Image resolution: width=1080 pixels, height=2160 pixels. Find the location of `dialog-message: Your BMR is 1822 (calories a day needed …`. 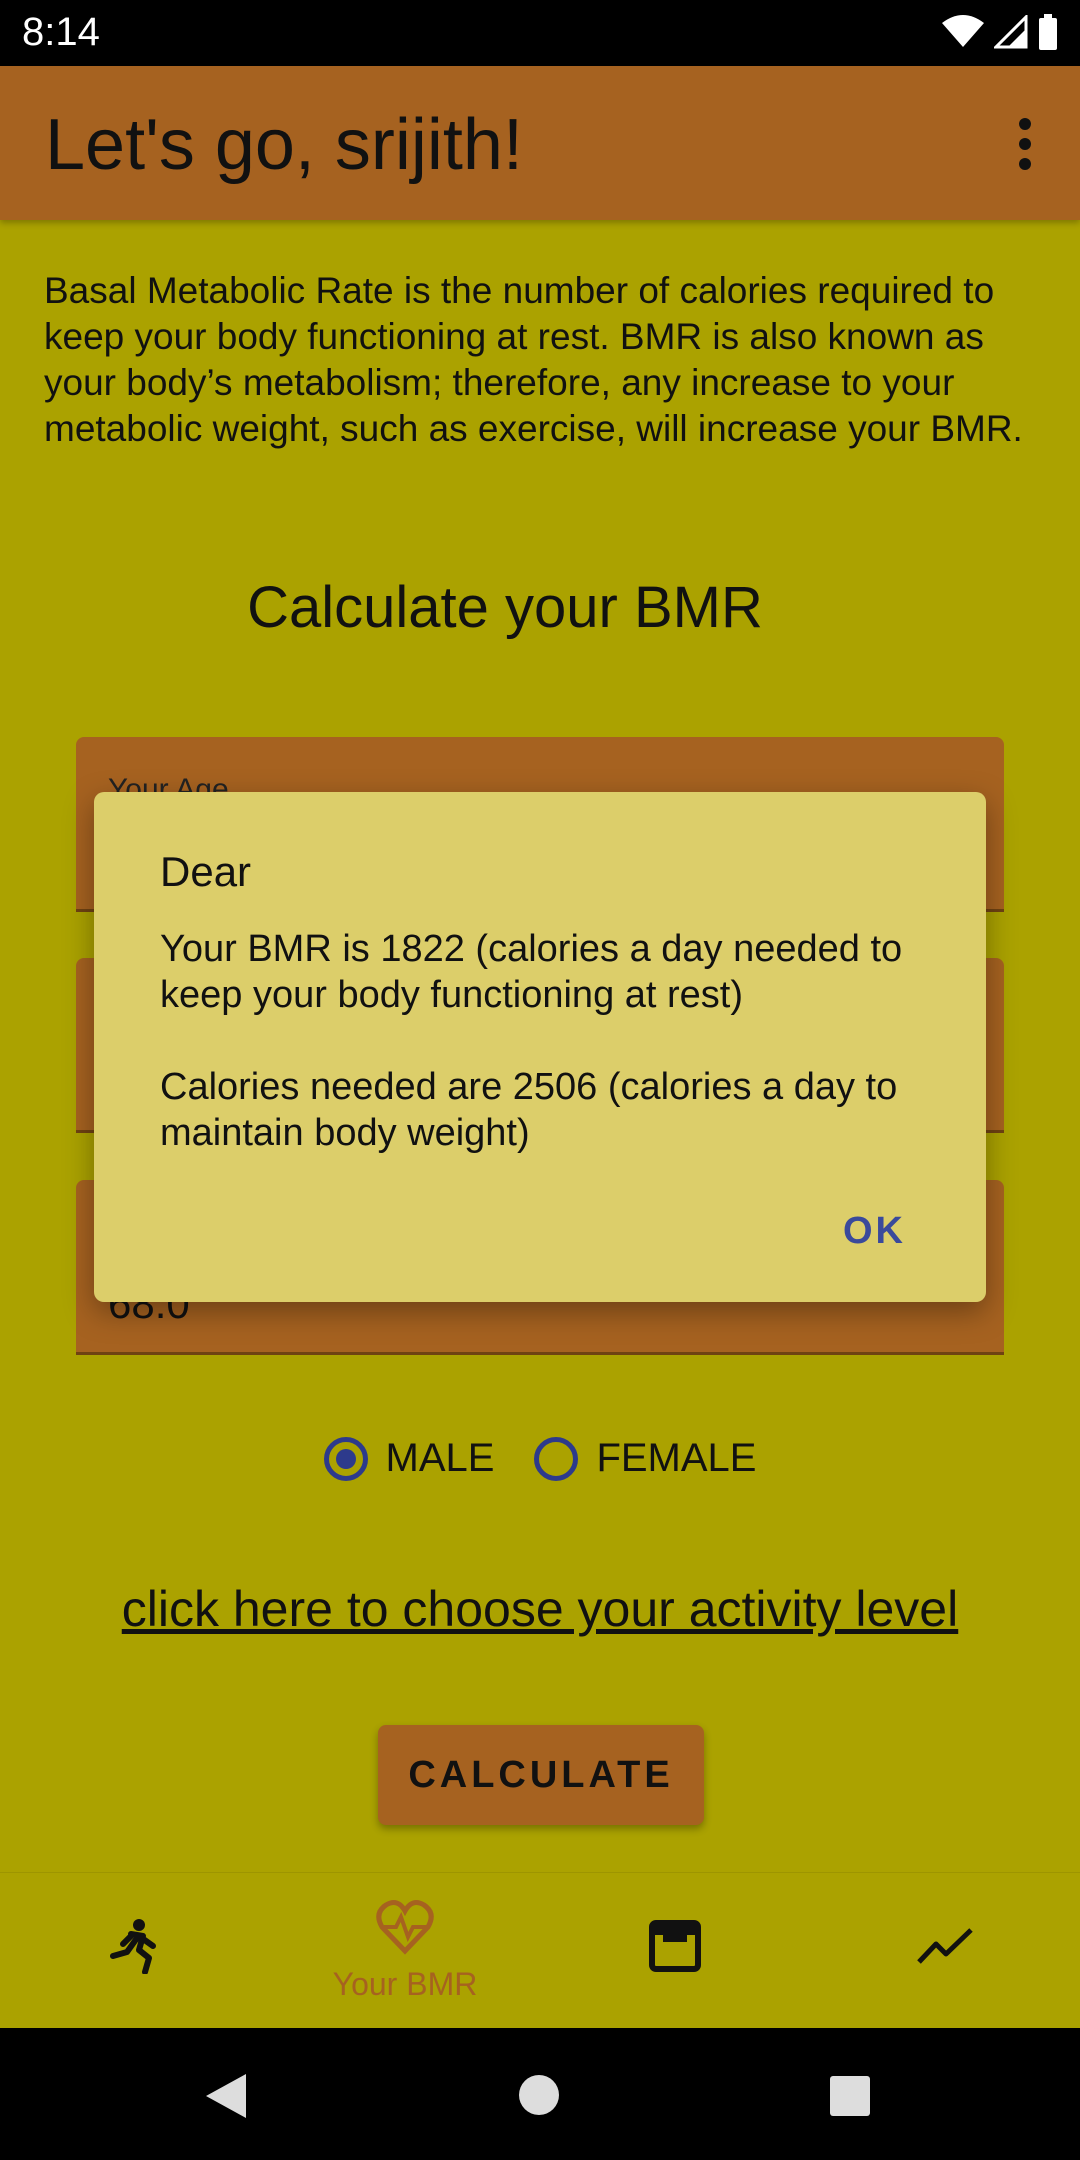

dialog-message: Your BMR is 1822 (calories a day needed … is located at coordinates (531, 1041).